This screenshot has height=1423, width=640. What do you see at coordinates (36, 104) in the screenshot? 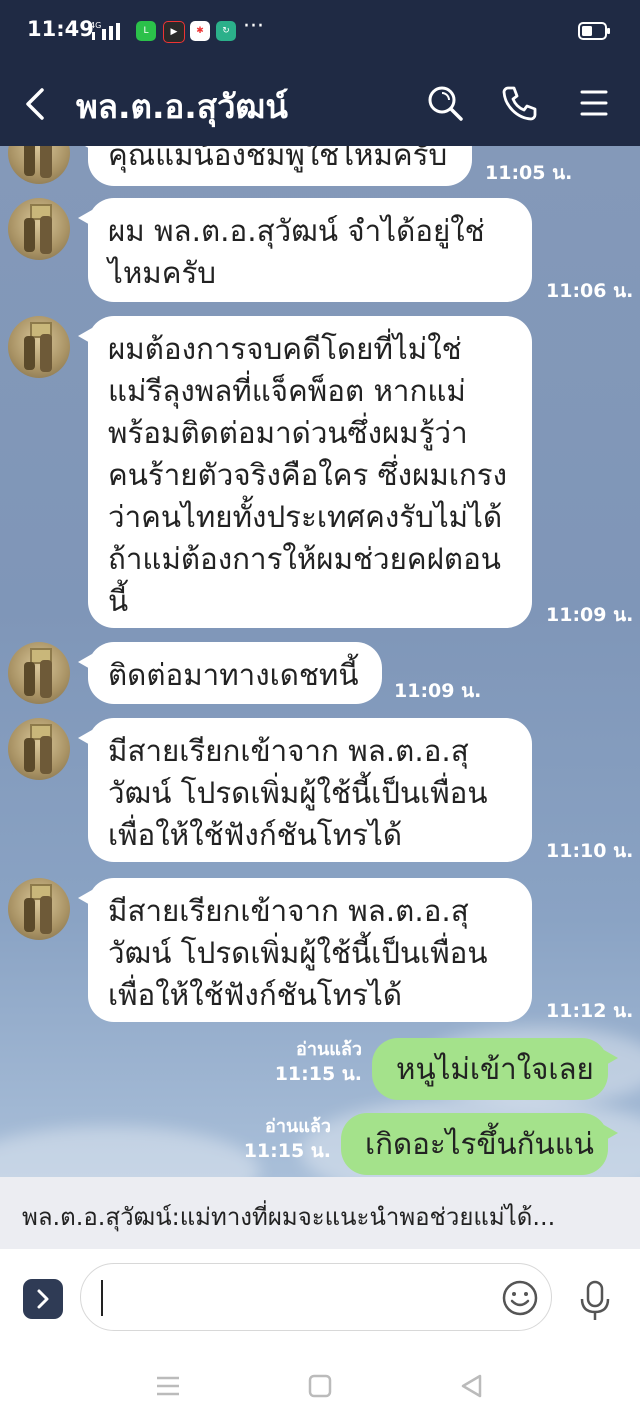
I see `back-arrow-icon` at bounding box center [36, 104].